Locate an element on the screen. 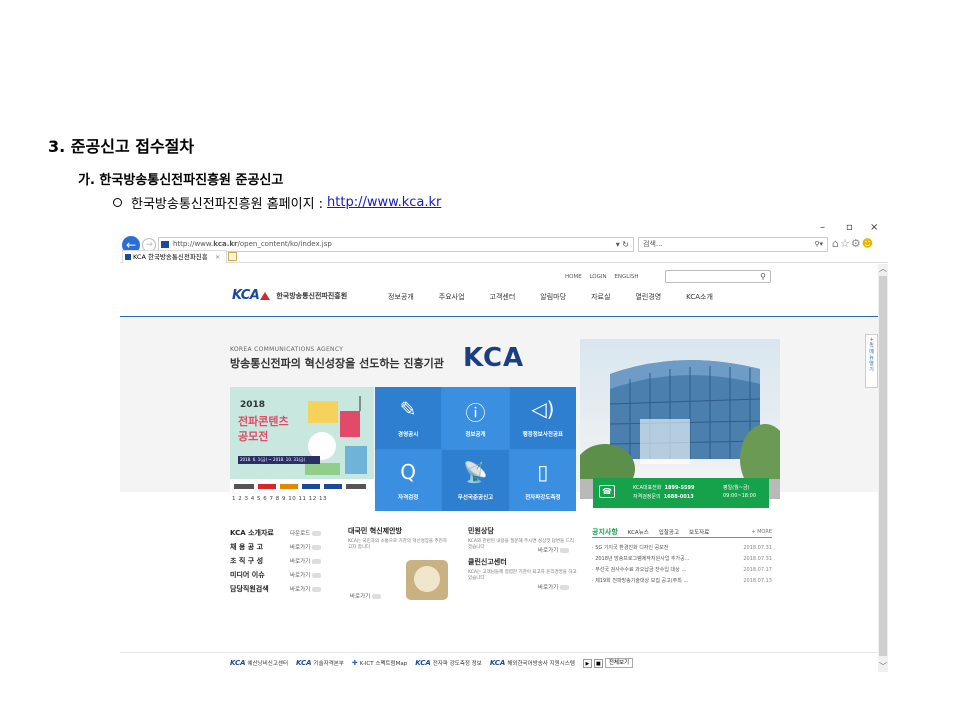 The height and width of the screenshot is (720, 960). minimize-icon: – is located at coordinates (822, 227).